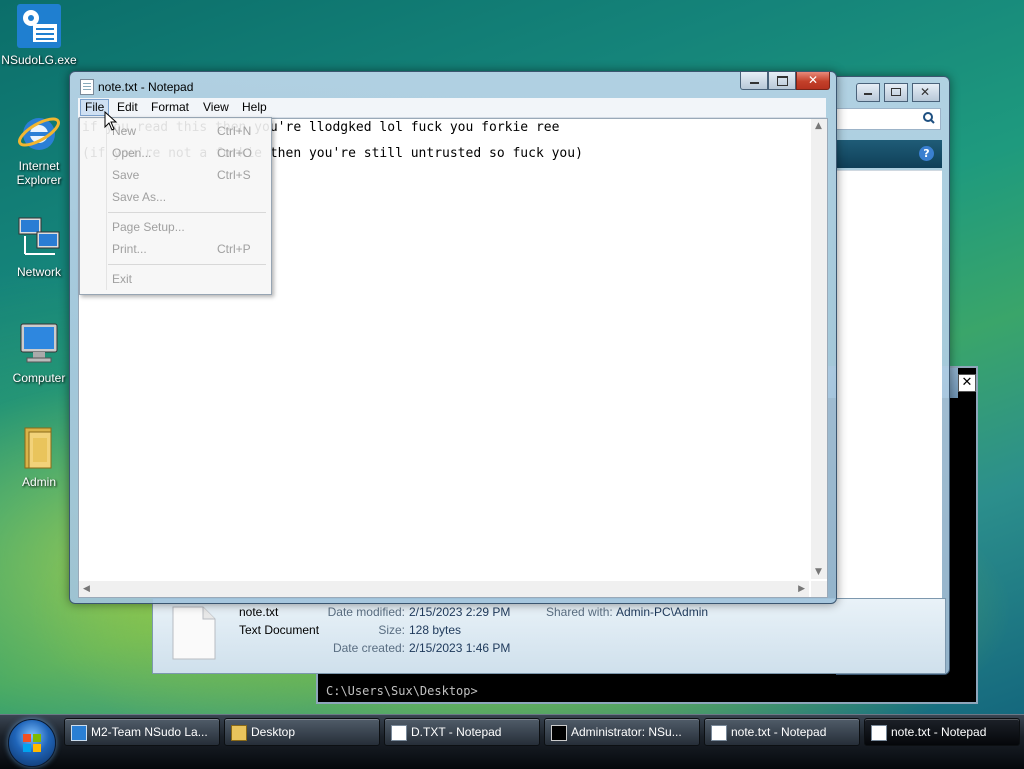 The height and width of the screenshot is (769, 1024). What do you see at coordinates (391, 630) in the screenshot?
I see `details-size-label: Size:` at bounding box center [391, 630].